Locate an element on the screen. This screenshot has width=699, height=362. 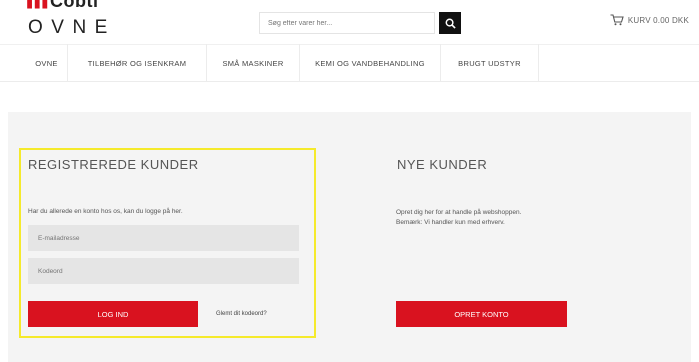
cart-link: KURV 0.00 DKK is located at coordinates (649, 20).